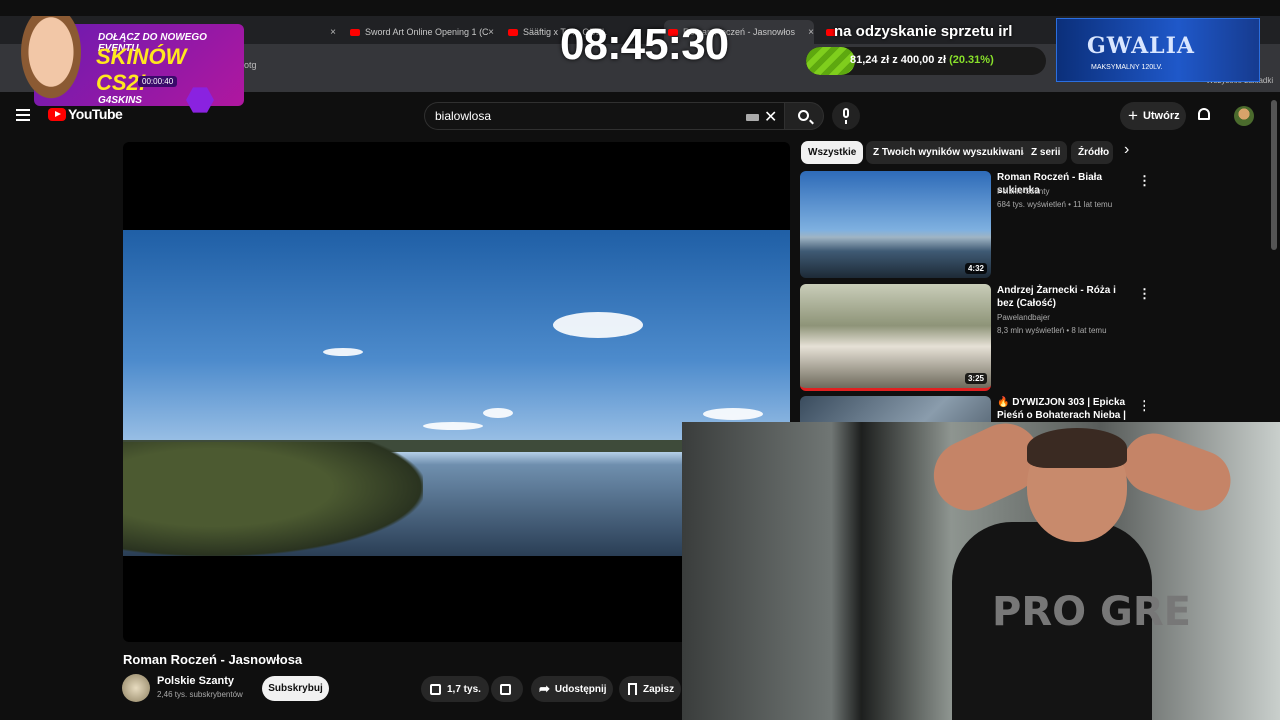  I want to click on donation-goal-title: na odzyskanie sprzetu irl, so click(923, 31).